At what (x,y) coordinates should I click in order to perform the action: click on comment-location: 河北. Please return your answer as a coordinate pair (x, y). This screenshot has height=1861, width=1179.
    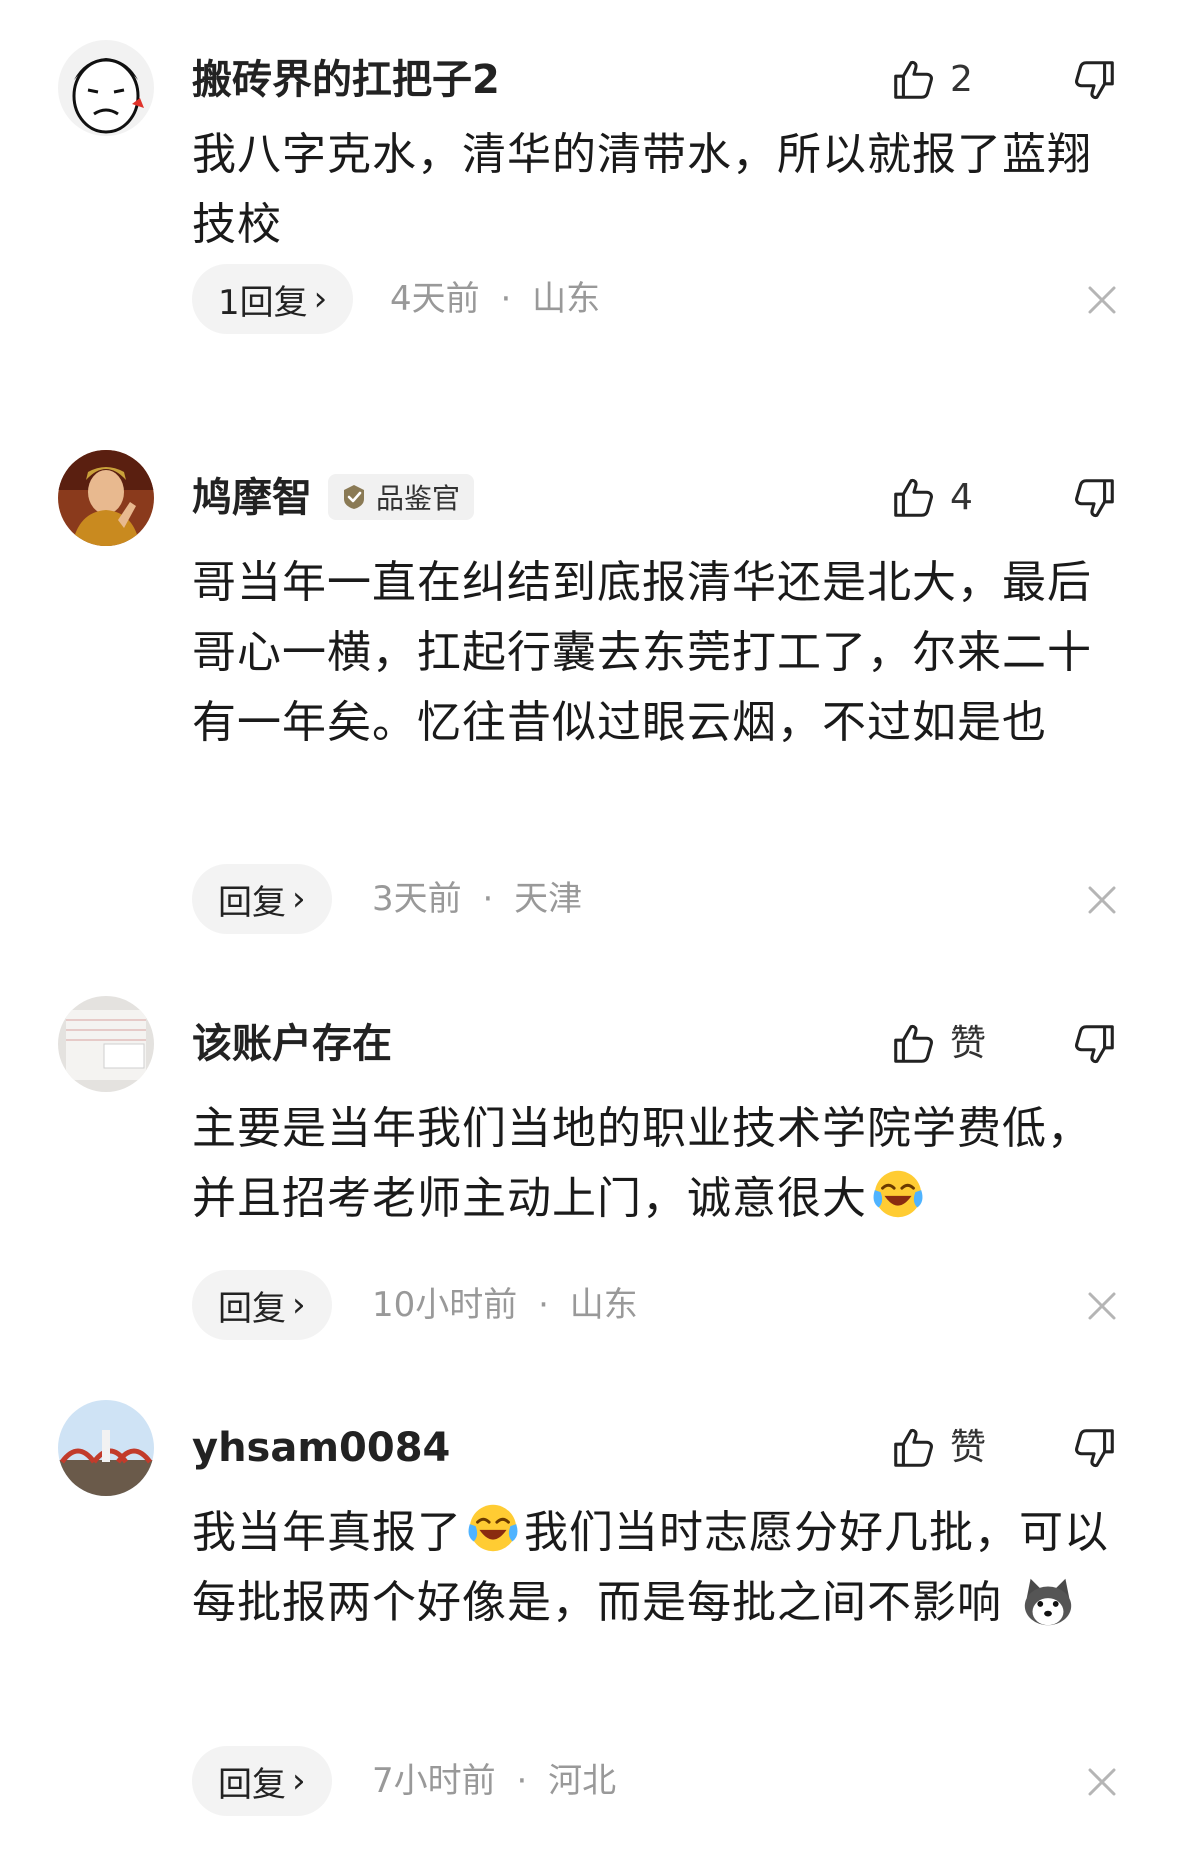
    Looking at the image, I should click on (582, 1781).